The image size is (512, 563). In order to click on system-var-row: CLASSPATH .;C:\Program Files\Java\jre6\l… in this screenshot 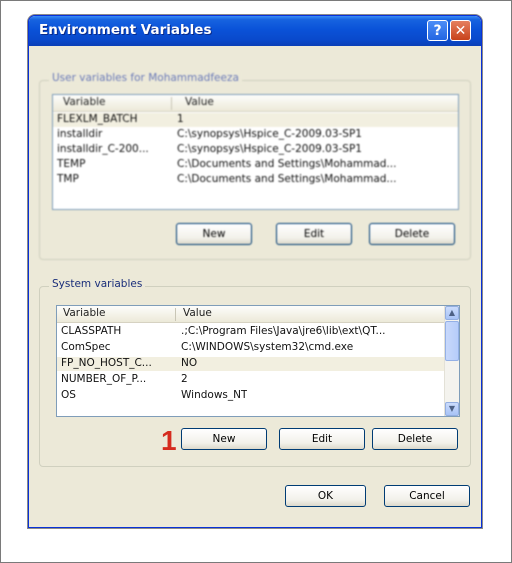, I will do `click(250, 332)`.